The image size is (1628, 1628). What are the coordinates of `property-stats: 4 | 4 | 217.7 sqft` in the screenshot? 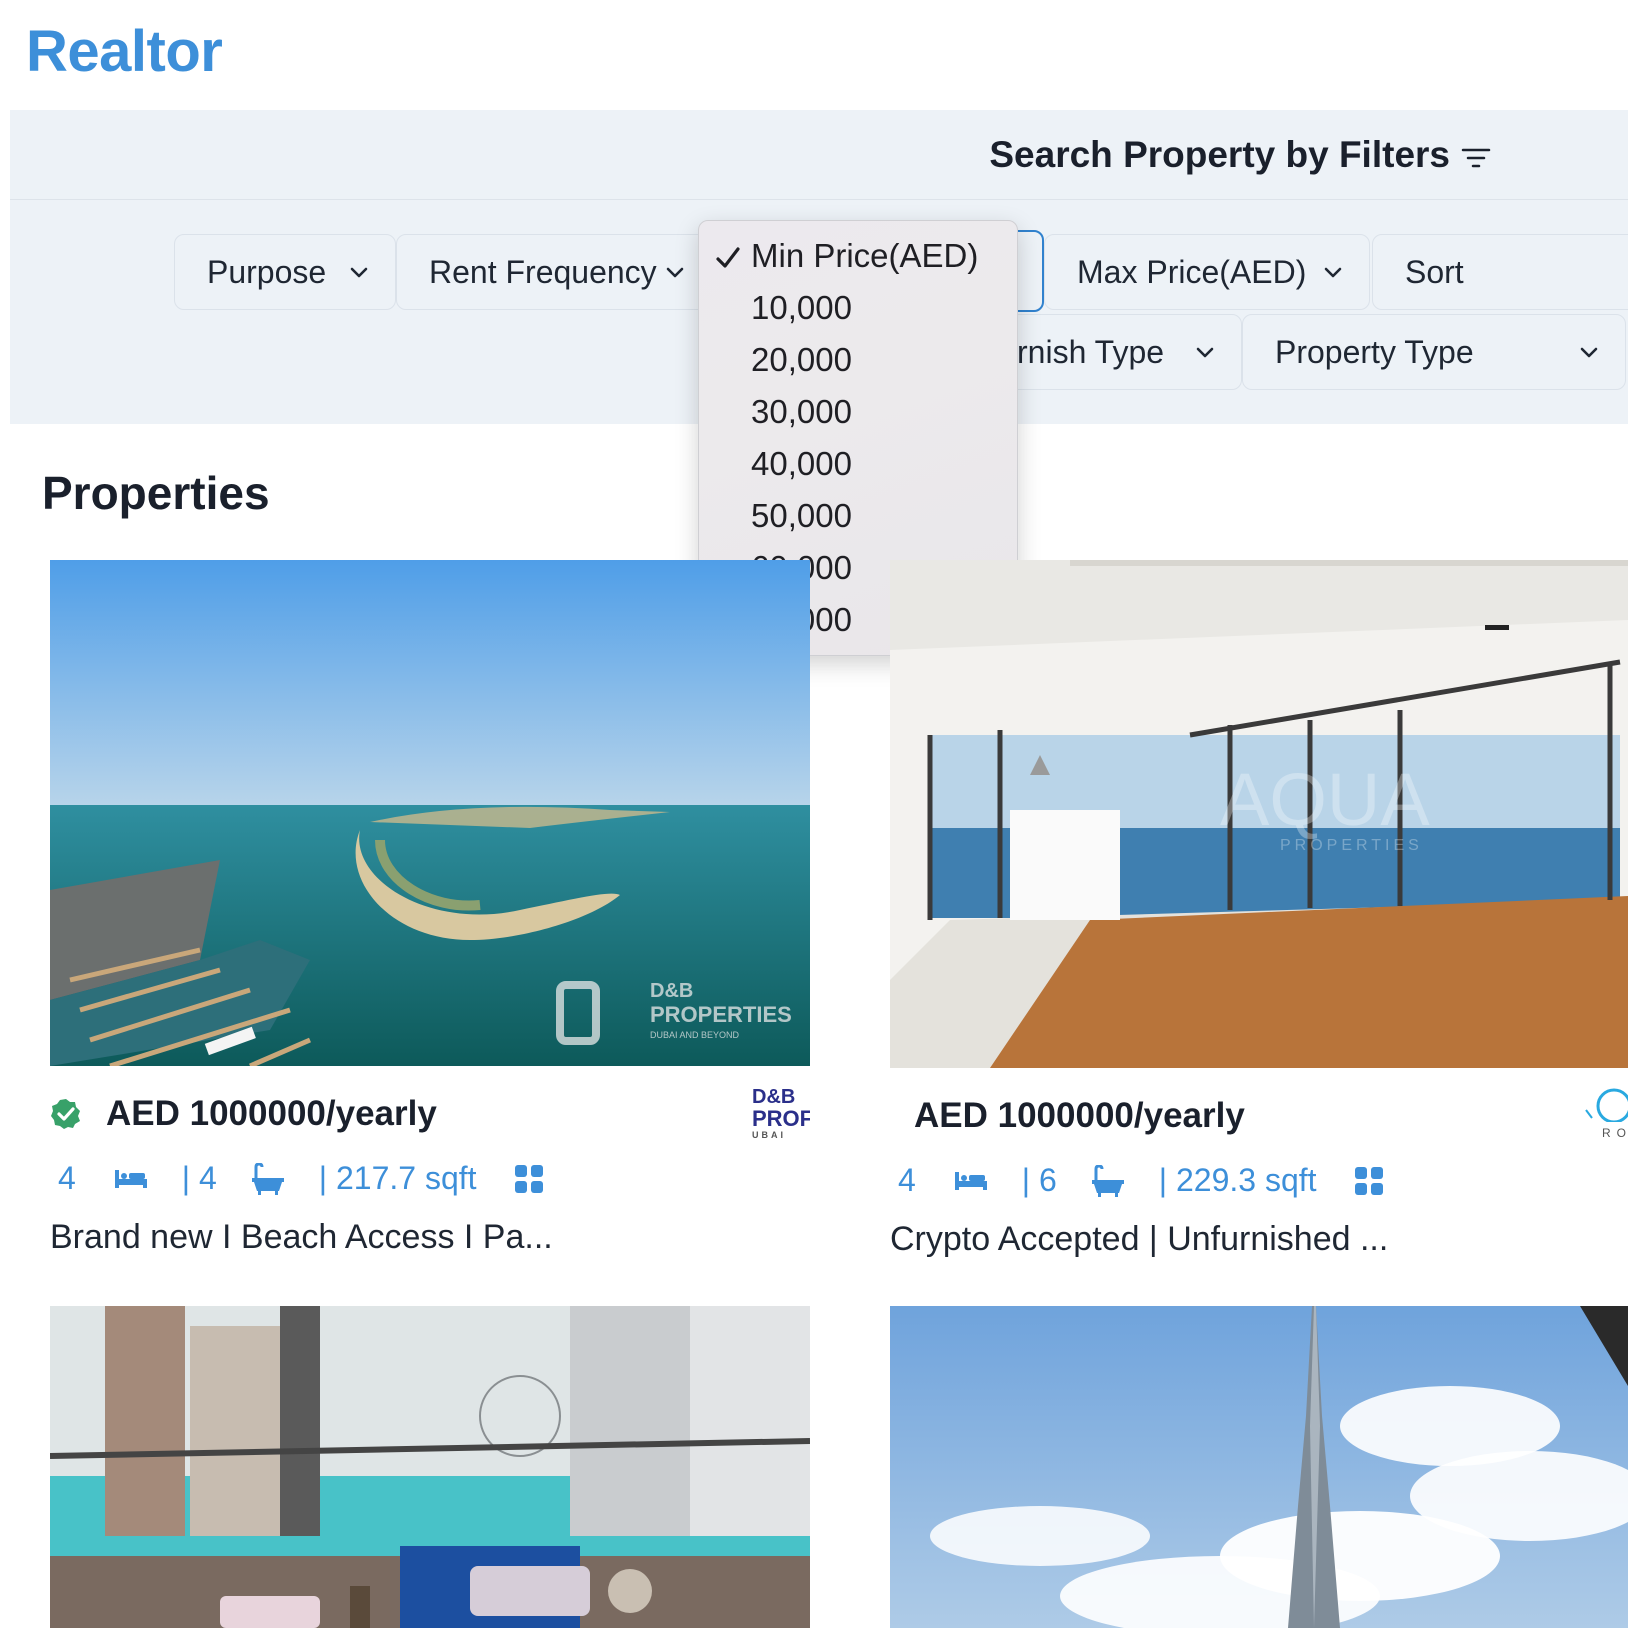 It's located at (307, 1178).